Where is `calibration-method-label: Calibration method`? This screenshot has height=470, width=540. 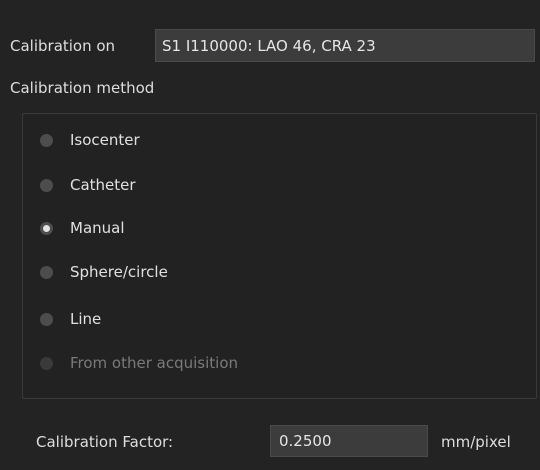
calibration-method-label: Calibration method is located at coordinates (82, 88).